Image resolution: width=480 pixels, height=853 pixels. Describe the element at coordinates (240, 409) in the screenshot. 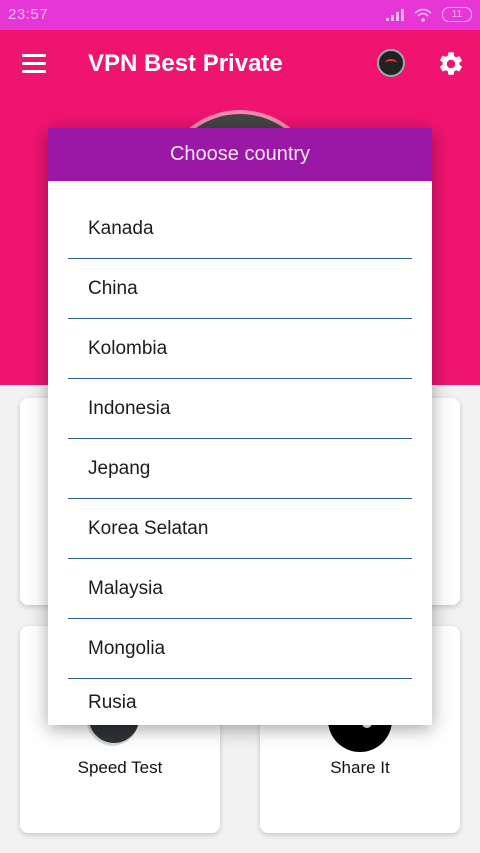

I see `country-item: Indonesia` at that location.